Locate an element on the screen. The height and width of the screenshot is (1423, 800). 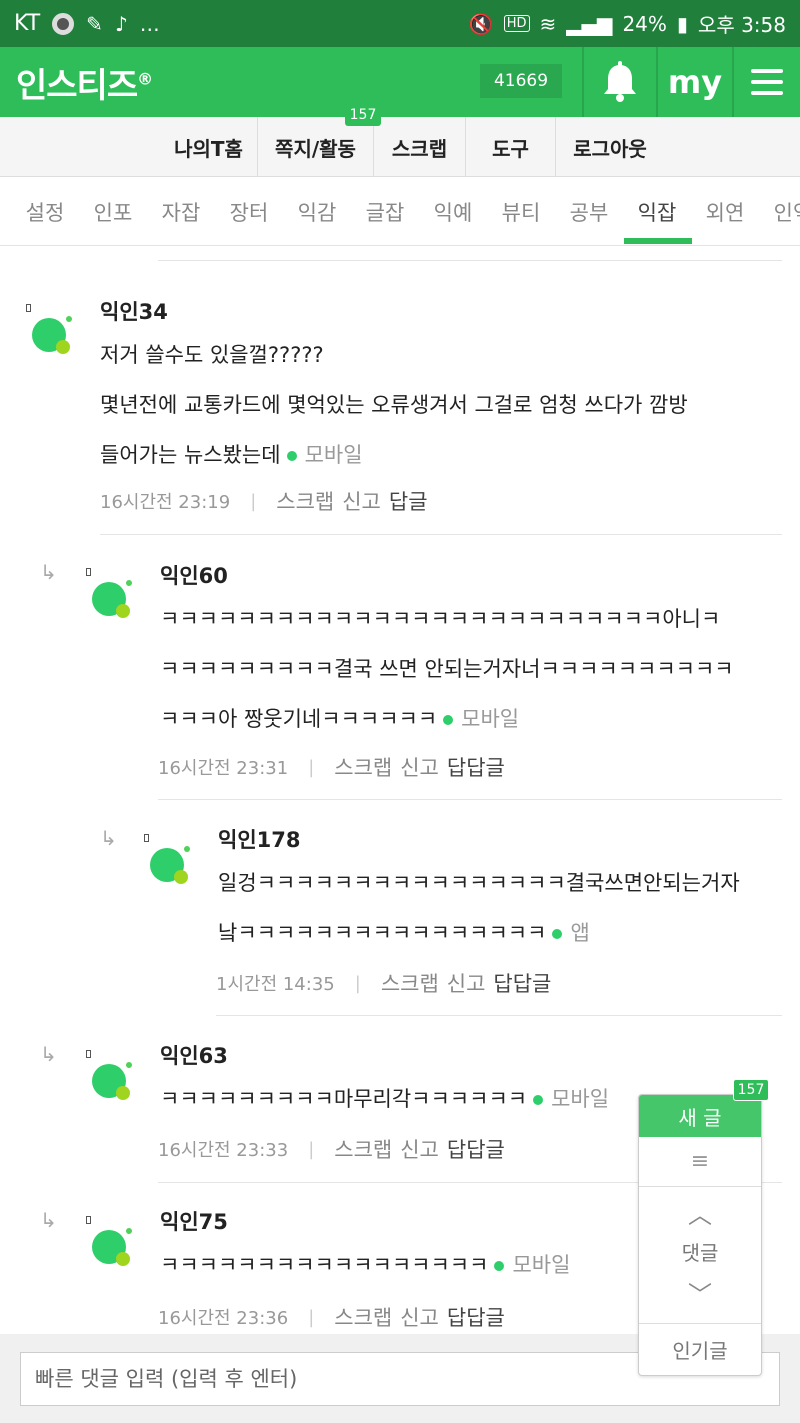
tab-beauty: 뷰티 is located at coordinates (521, 211).